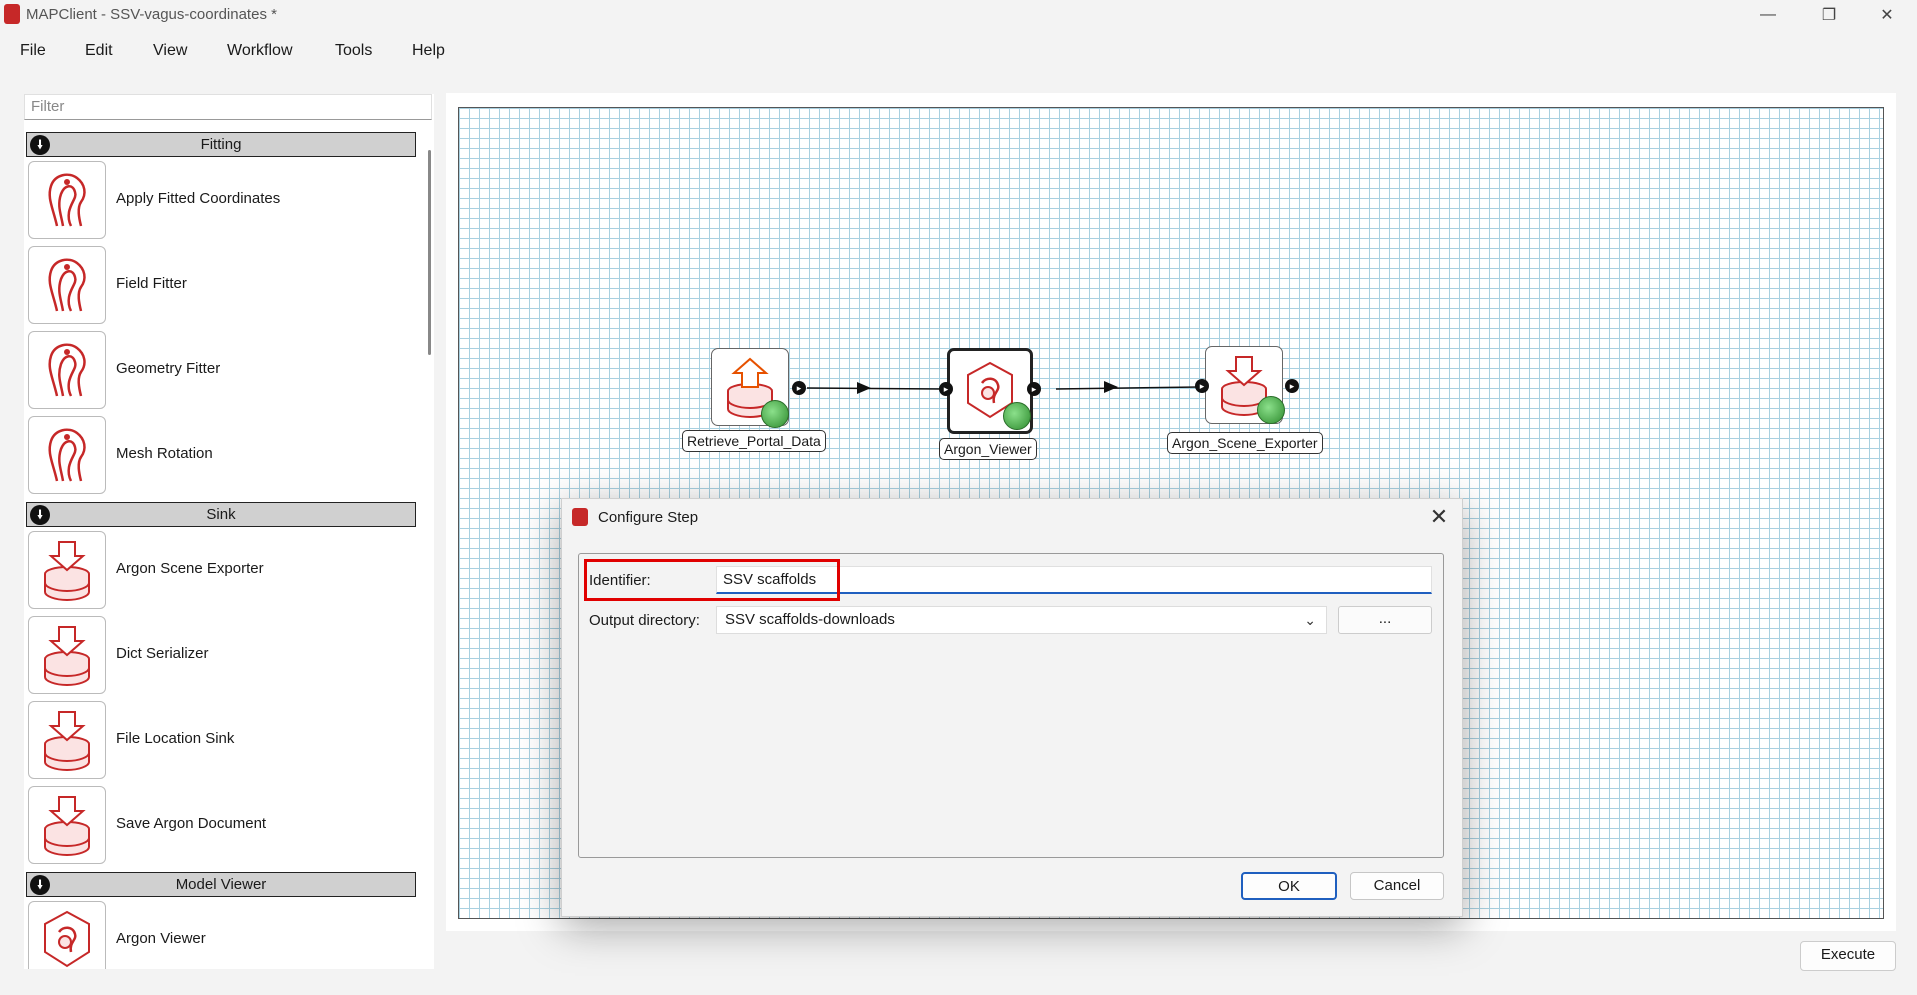  Describe the element at coordinates (1074, 580) in the screenshot. I see `identifier-input: SSV scaffolds` at that location.